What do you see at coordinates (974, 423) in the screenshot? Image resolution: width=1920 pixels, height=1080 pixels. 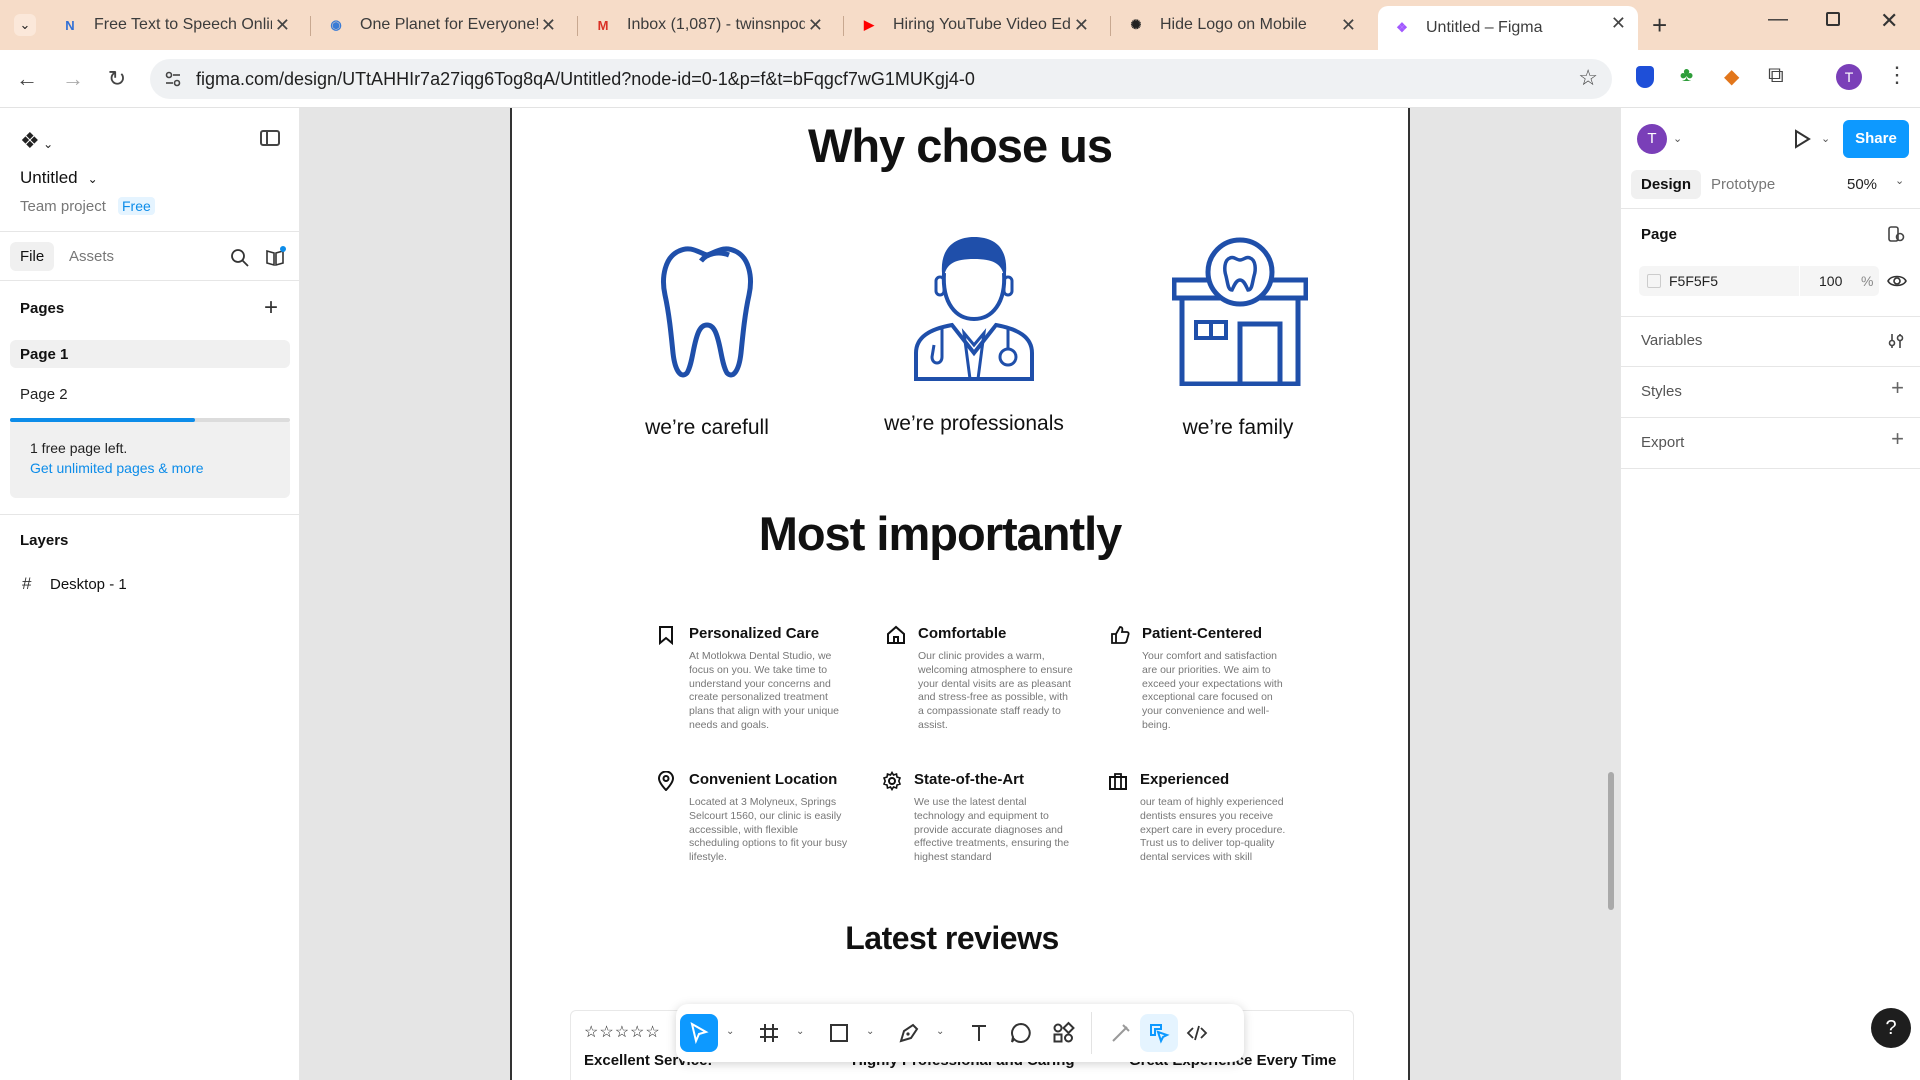 I see `feature-label-professionals: we’re professionals` at bounding box center [974, 423].